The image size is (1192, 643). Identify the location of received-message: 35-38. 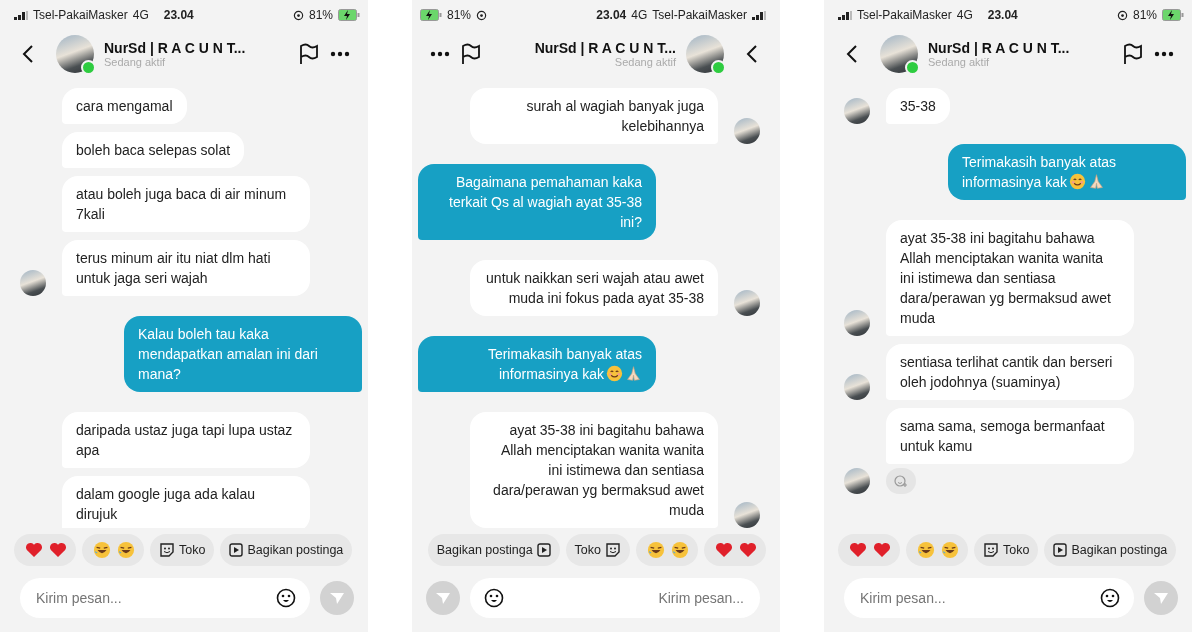
(918, 106).